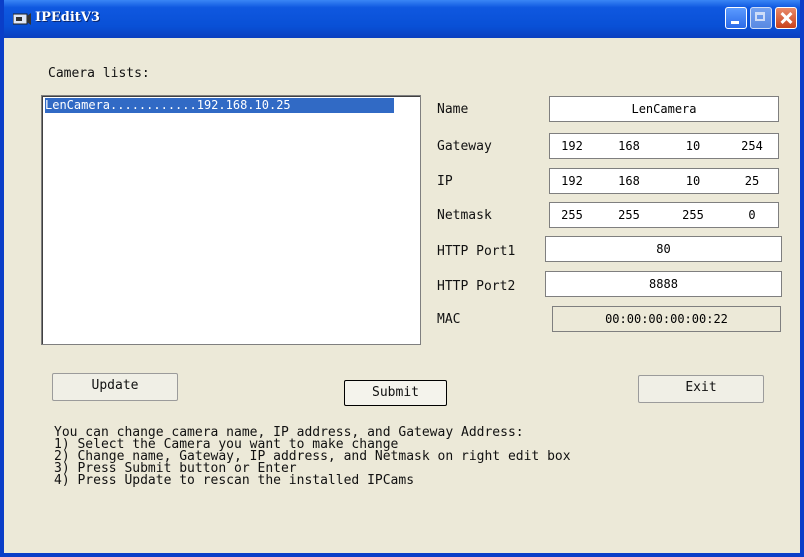 The width and height of the screenshot is (804, 557). I want to click on netmask-field: 255 255 255 0, so click(664, 215).